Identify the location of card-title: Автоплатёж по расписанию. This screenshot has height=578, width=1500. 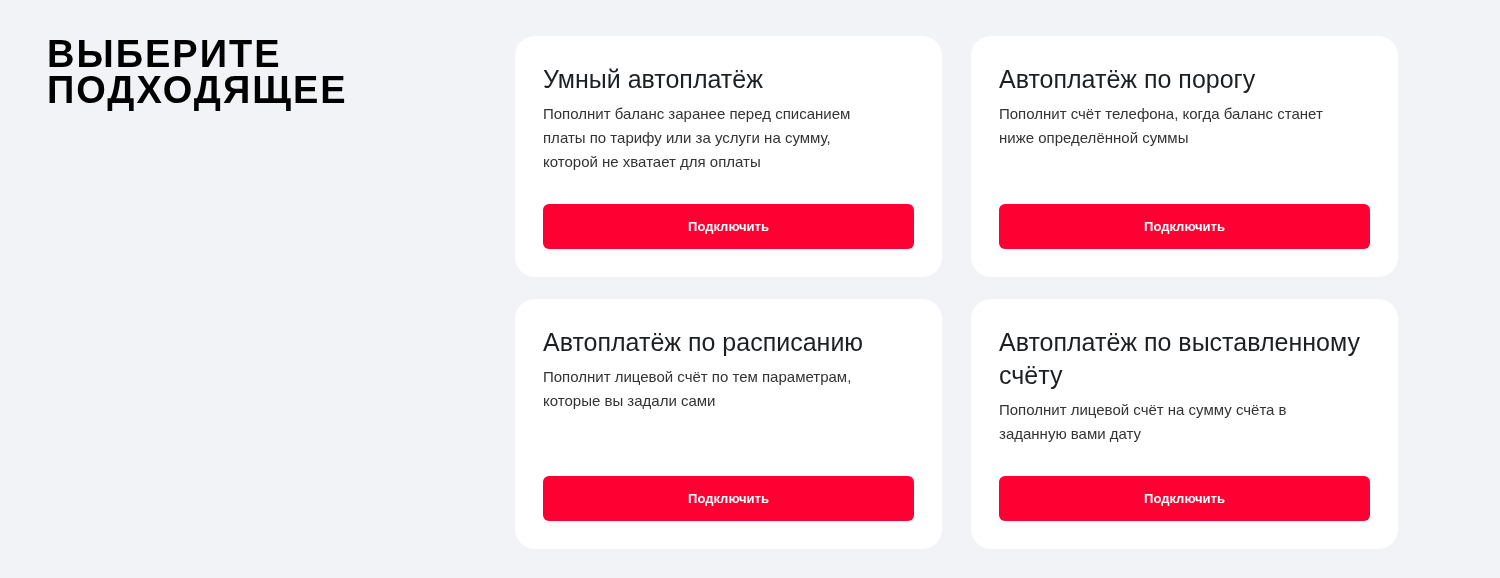
(704, 342).